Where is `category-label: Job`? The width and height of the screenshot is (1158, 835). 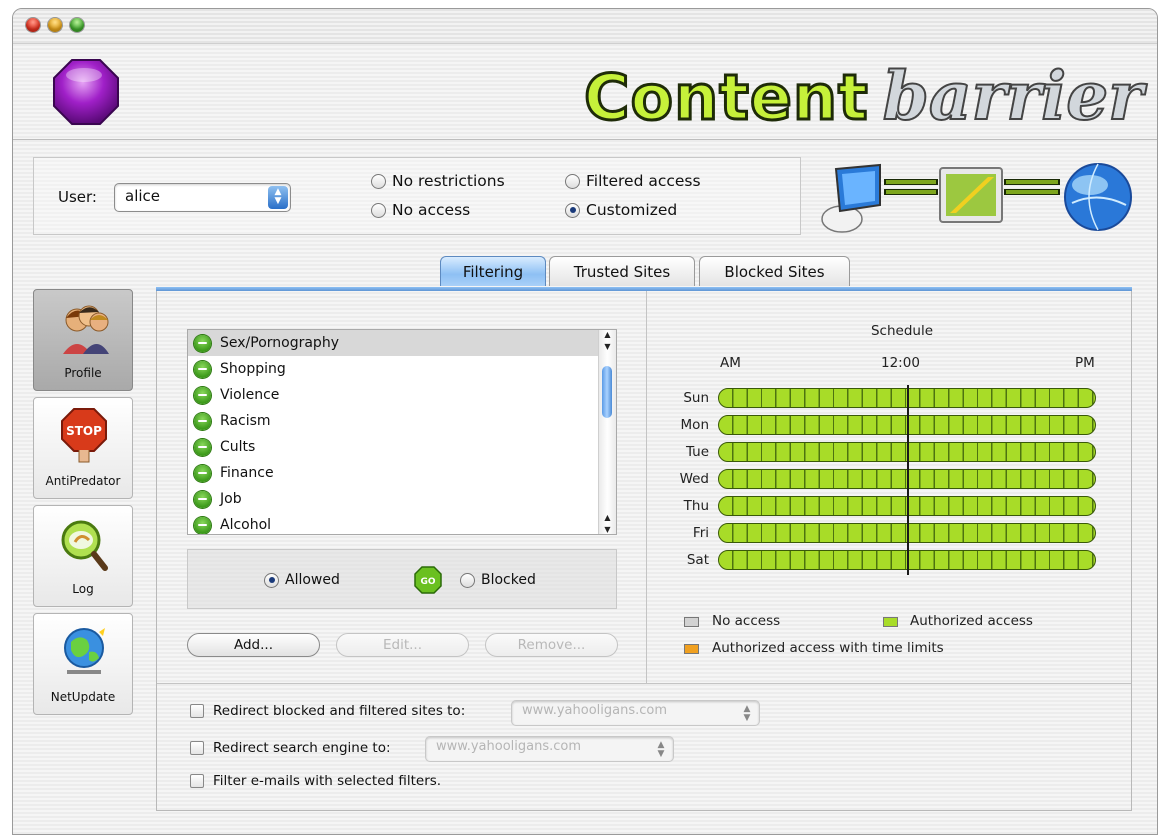 category-label: Job is located at coordinates (231, 499).